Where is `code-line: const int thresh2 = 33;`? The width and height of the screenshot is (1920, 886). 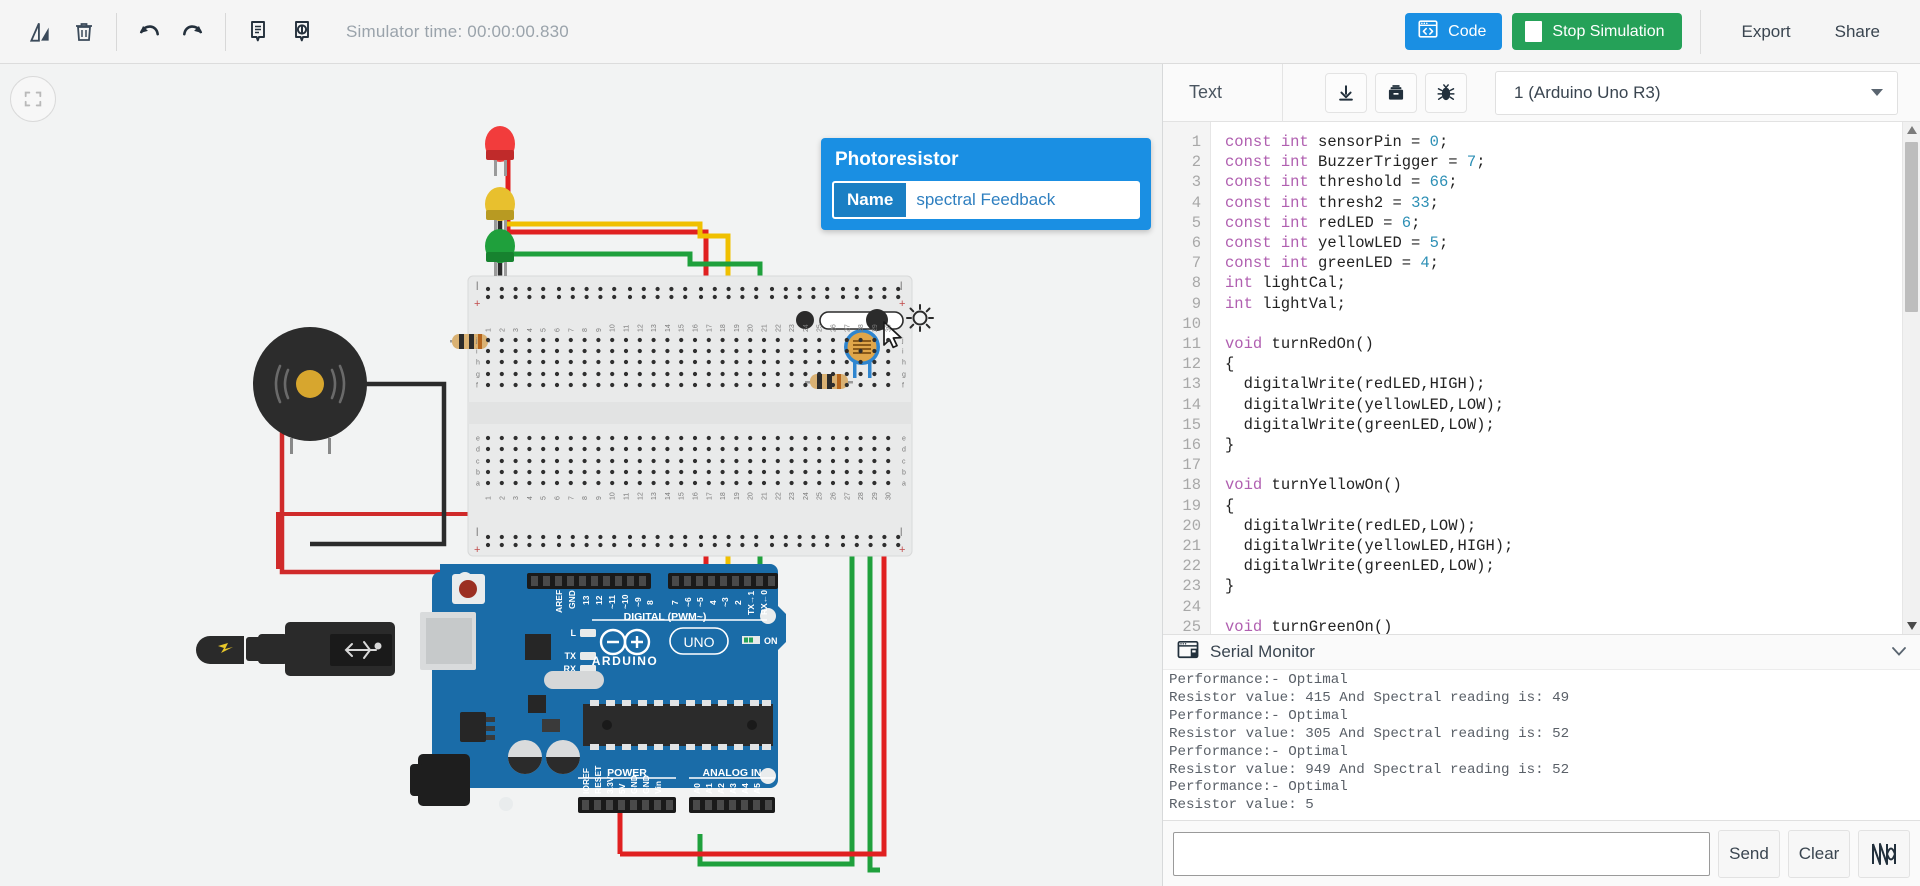
code-line: const int thresh2 = 33; is located at coordinates (1332, 202).